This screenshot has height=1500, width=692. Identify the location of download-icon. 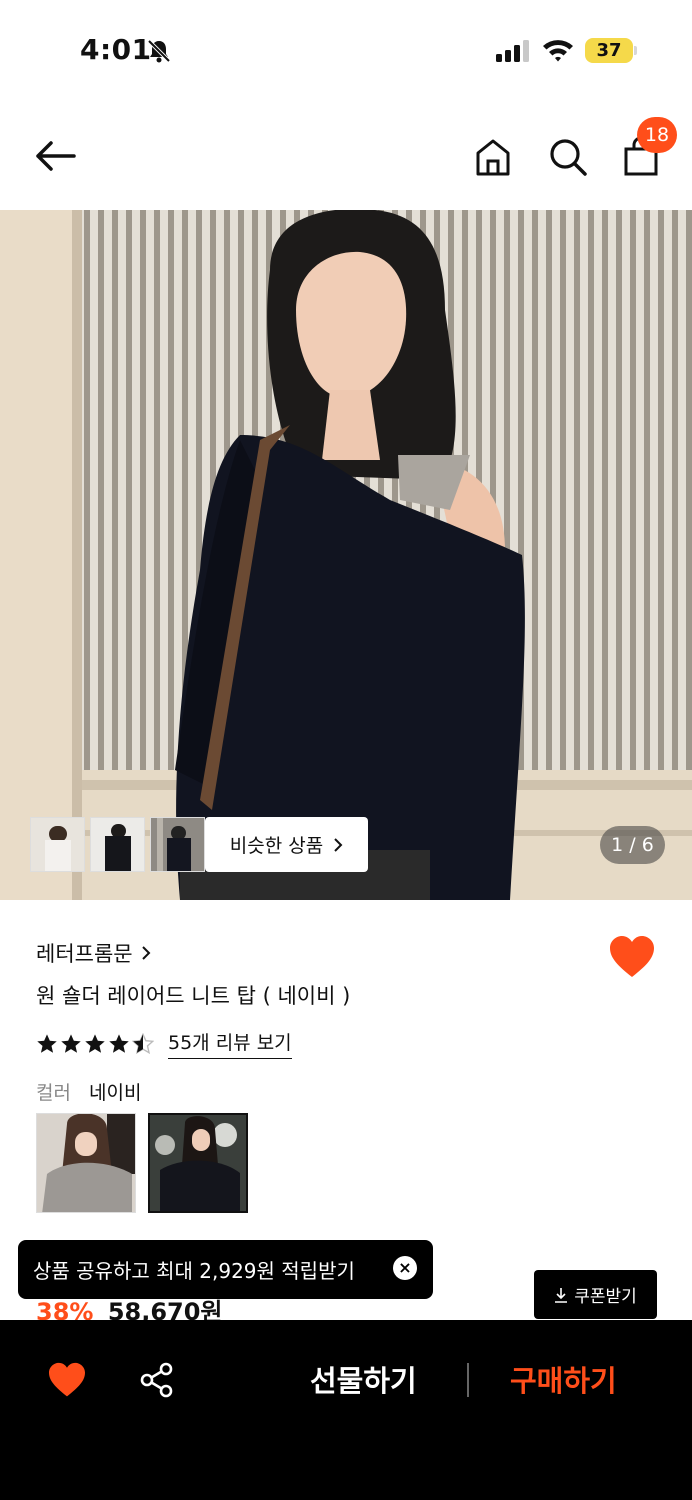
(561, 1295).